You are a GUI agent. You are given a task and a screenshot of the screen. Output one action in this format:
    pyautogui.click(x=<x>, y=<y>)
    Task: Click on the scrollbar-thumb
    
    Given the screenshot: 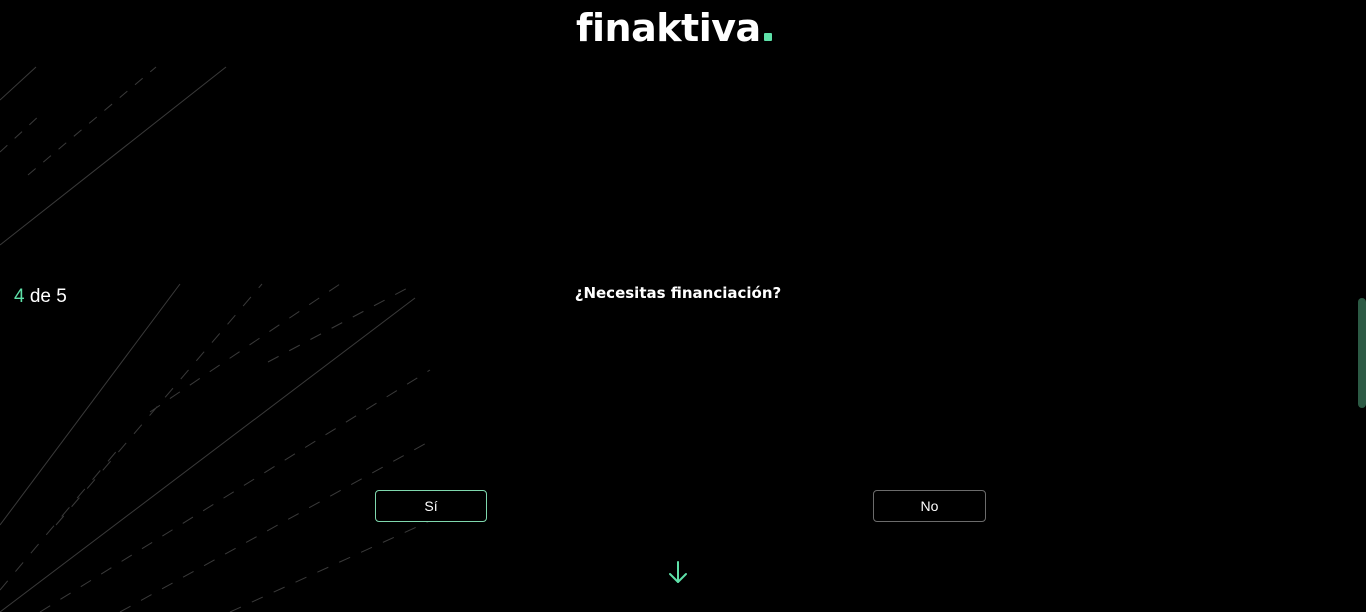 What is the action you would take?
    pyautogui.click(x=1362, y=353)
    